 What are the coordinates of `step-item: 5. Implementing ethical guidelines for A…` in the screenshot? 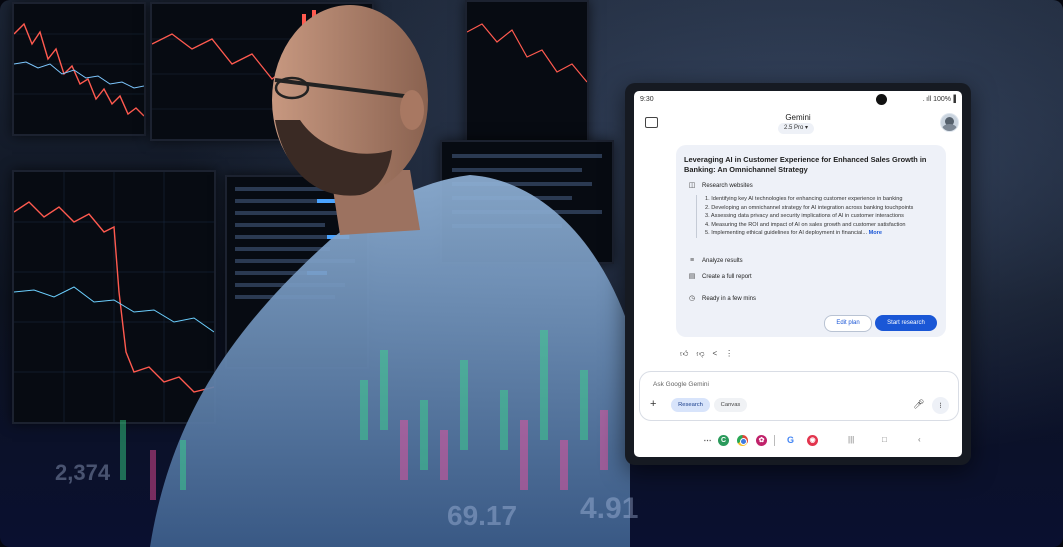 It's located at (793, 233).